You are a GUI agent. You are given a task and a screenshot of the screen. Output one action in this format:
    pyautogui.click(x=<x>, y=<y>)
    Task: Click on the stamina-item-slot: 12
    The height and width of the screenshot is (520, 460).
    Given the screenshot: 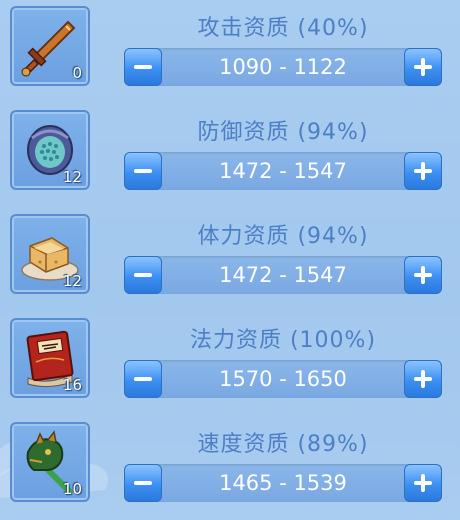 What is the action you would take?
    pyautogui.click(x=50, y=254)
    